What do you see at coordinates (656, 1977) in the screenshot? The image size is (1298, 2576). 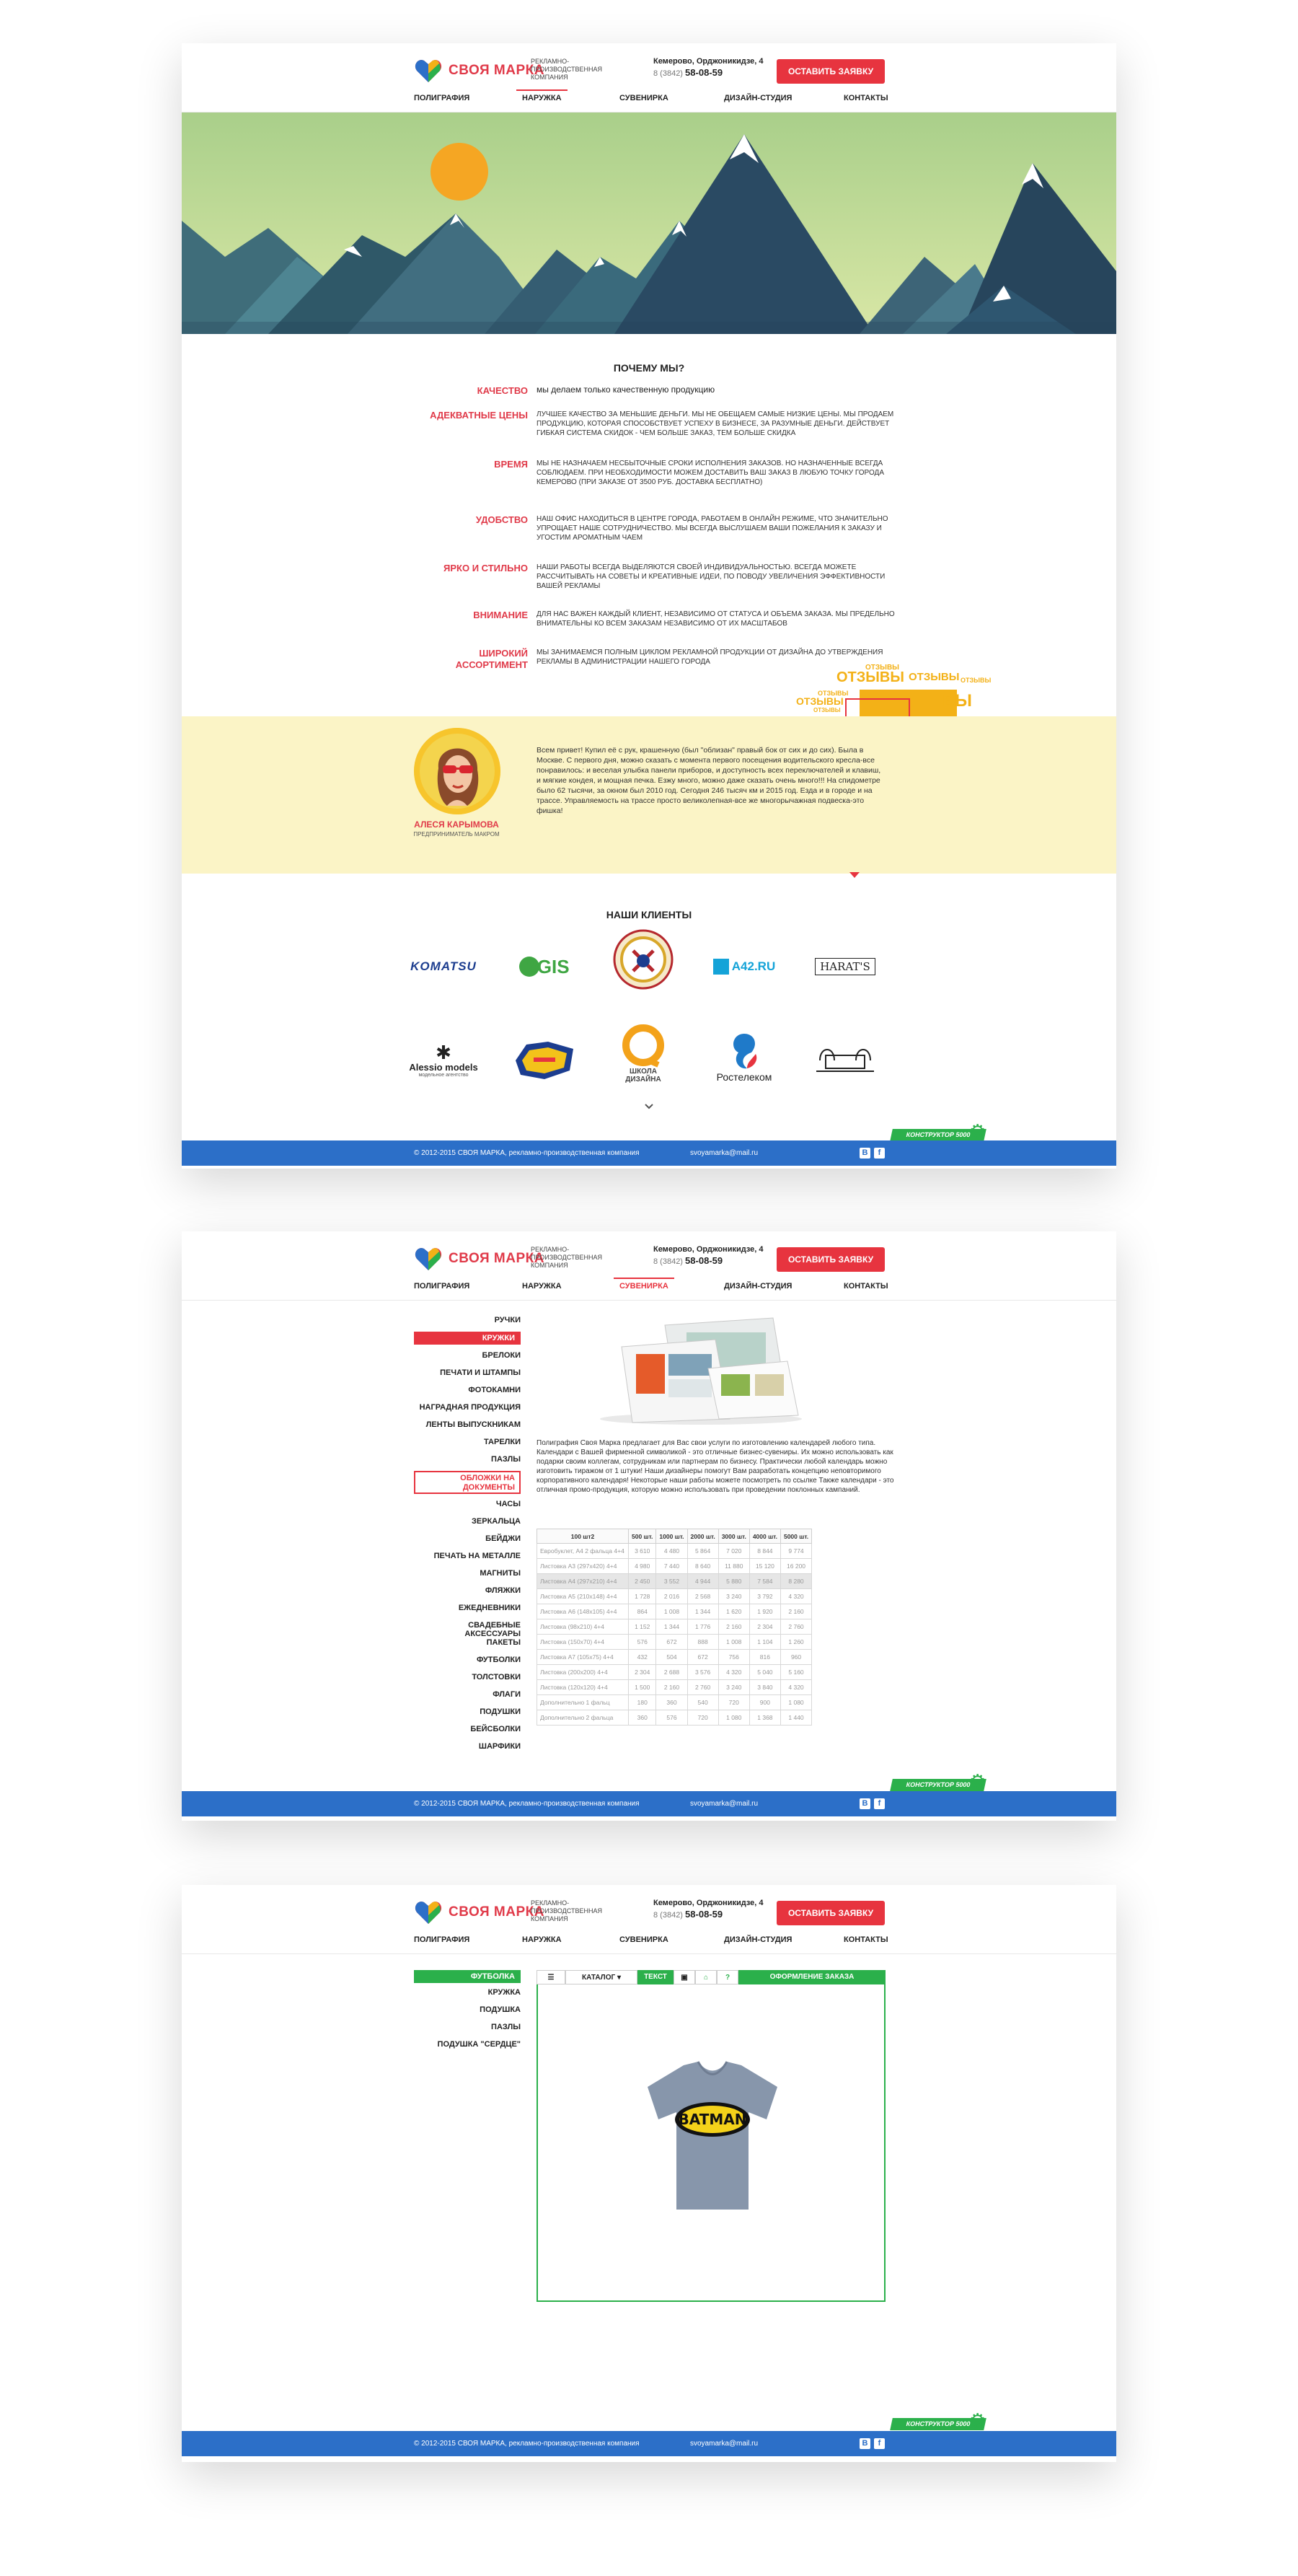 I see `text-tool-button: ТЕКСТ` at bounding box center [656, 1977].